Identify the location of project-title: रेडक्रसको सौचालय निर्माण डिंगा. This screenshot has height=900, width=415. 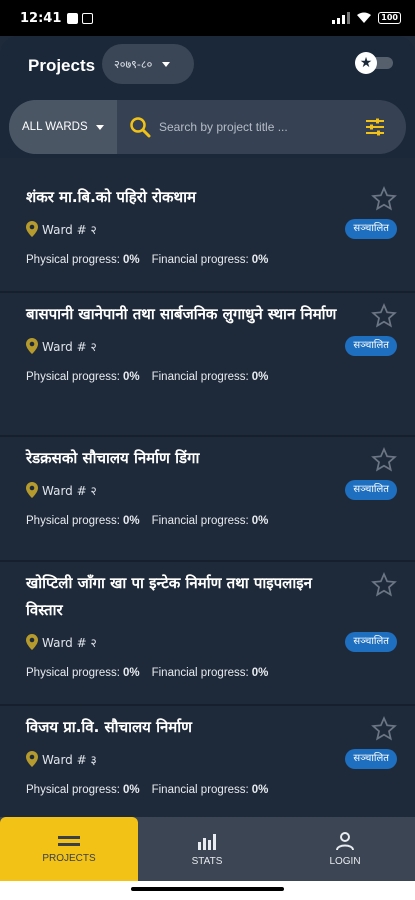
(113, 458).